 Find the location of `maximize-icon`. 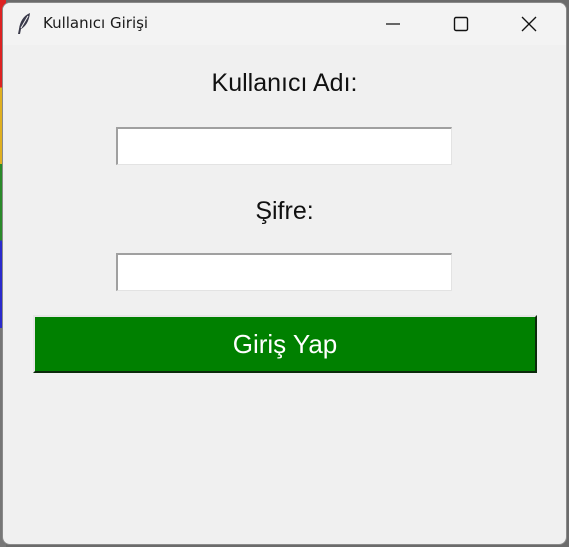

maximize-icon is located at coordinates (461, 24).